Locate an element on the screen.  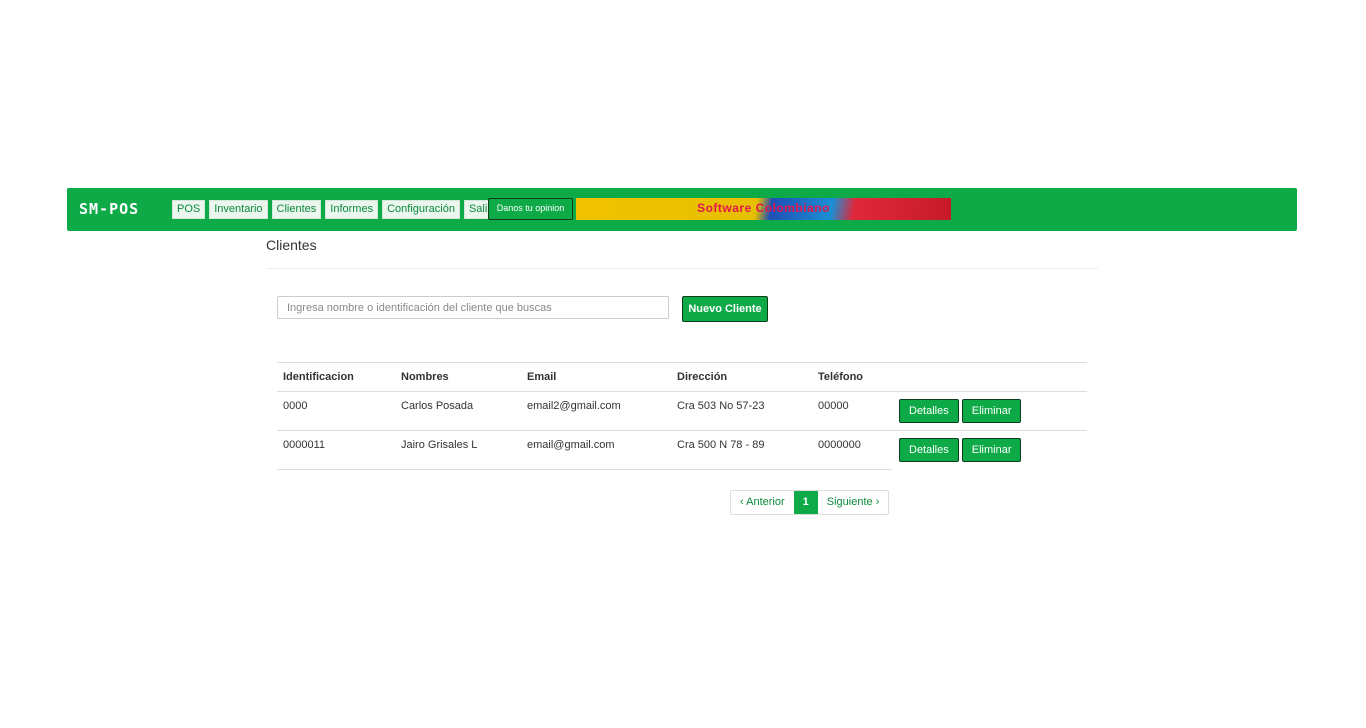
cell-email: email@gmail.com is located at coordinates (571, 445).